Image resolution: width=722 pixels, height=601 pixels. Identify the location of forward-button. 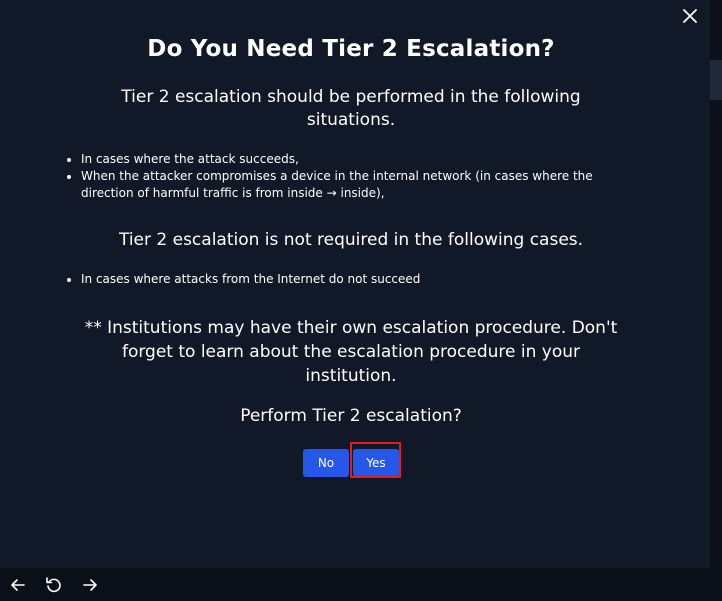
(90, 585).